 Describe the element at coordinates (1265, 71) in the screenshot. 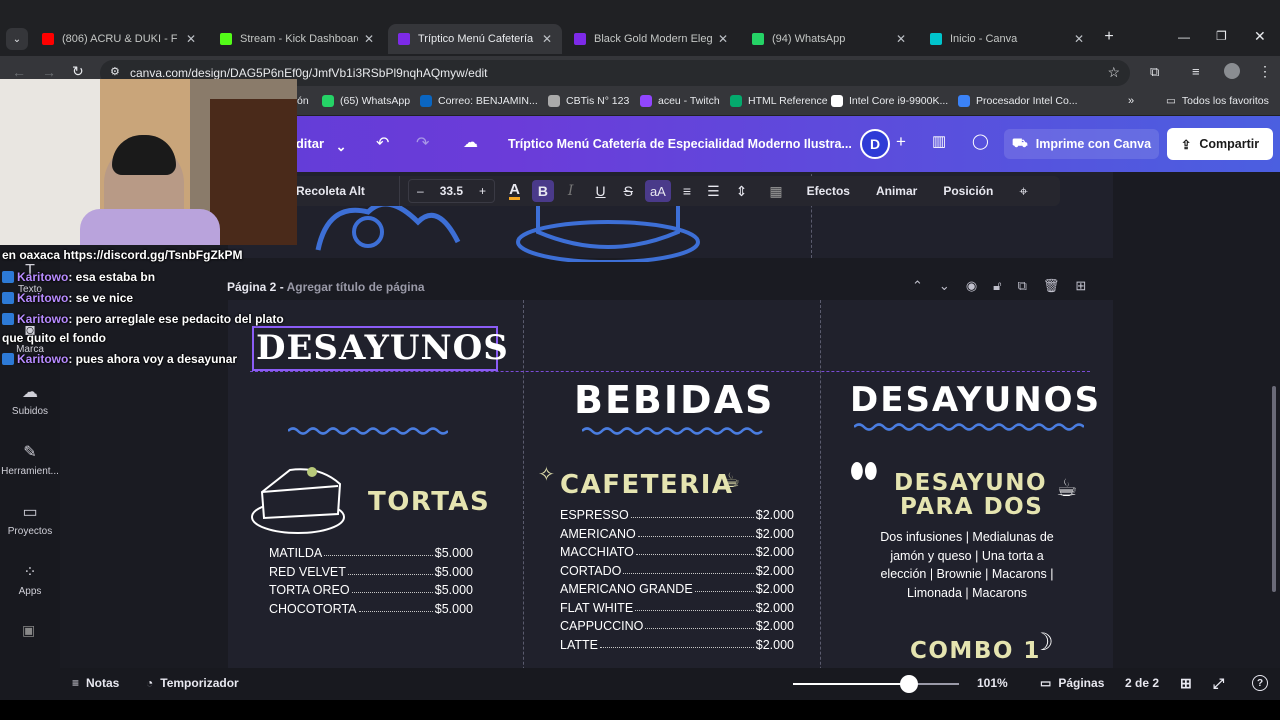

I see `menu-icon: ⋮` at that location.